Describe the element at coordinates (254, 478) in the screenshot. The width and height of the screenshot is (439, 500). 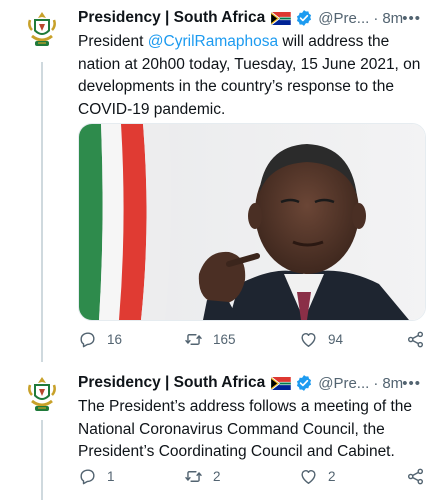
I see `tweet-actions: 1 2 2` at that location.